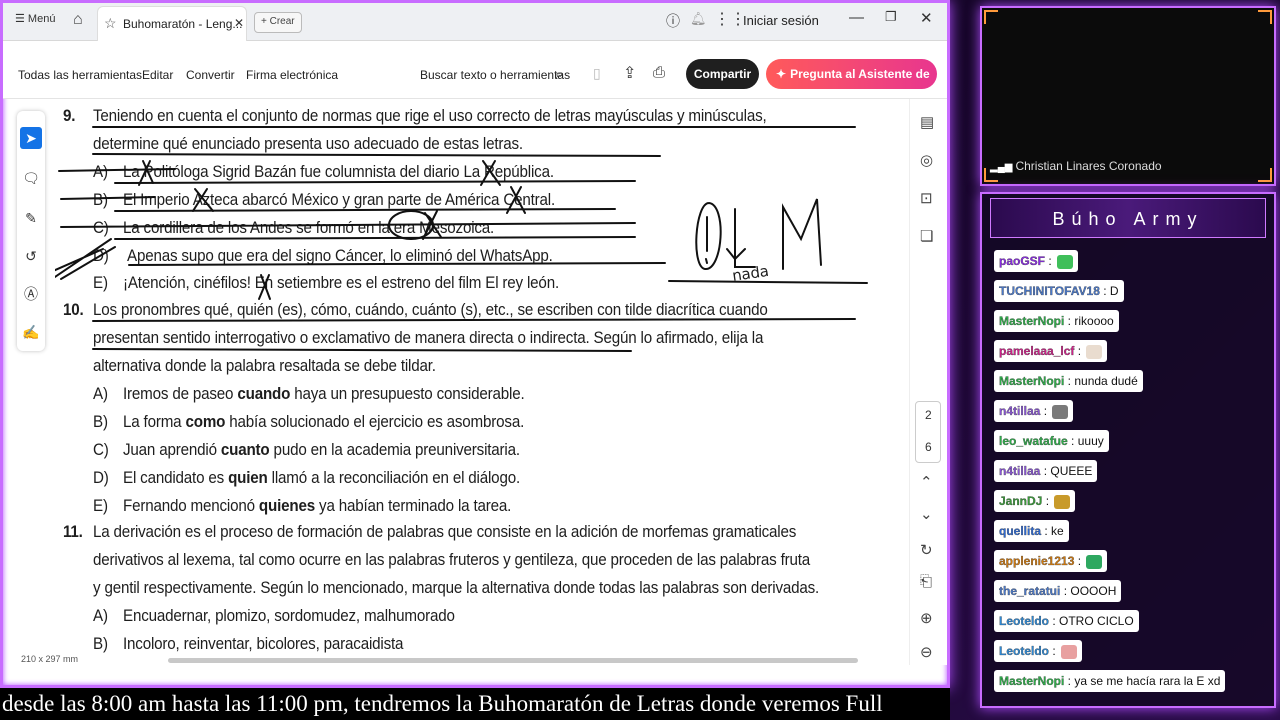  What do you see at coordinates (1046, 471) in the screenshot?
I see `chat-message: n4tillaa : QUEEE` at bounding box center [1046, 471].